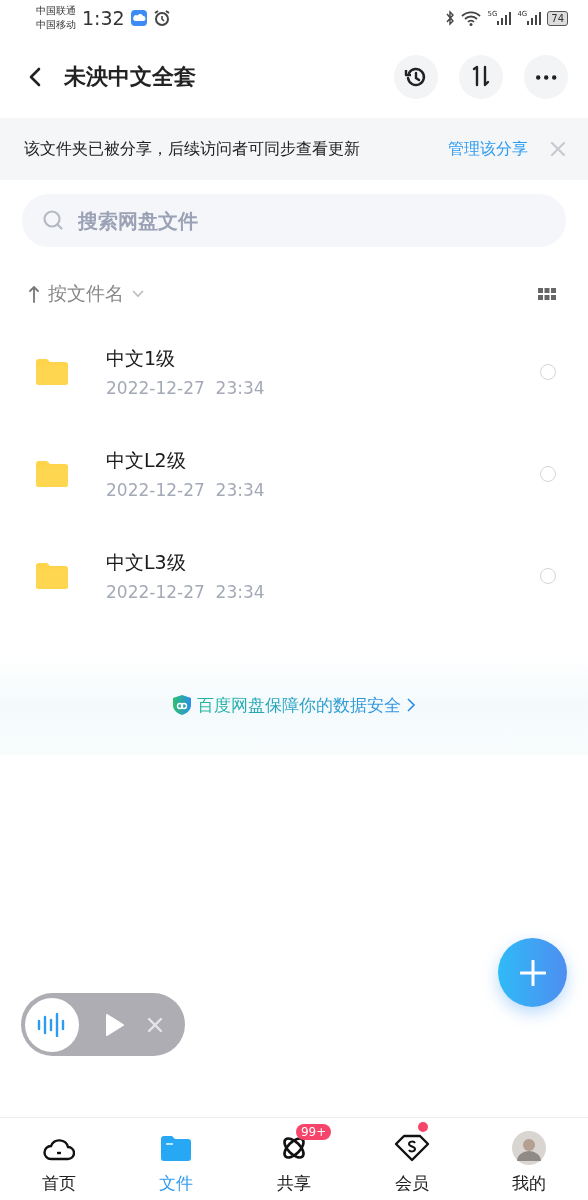  Describe the element at coordinates (481, 77) in the screenshot. I see `sort-button` at that location.